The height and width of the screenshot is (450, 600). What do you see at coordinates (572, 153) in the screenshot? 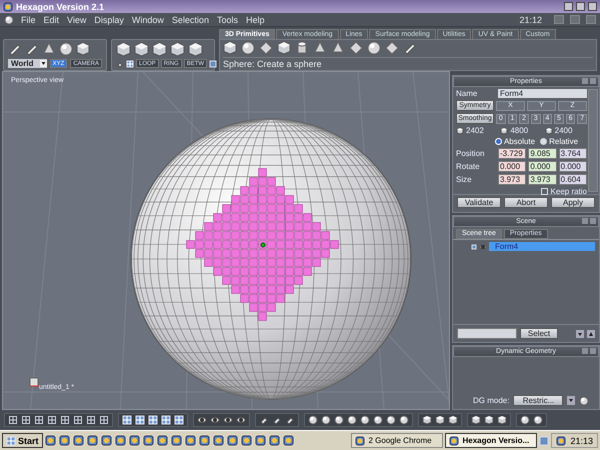
I see `value-field: 3.764` at bounding box center [572, 153].